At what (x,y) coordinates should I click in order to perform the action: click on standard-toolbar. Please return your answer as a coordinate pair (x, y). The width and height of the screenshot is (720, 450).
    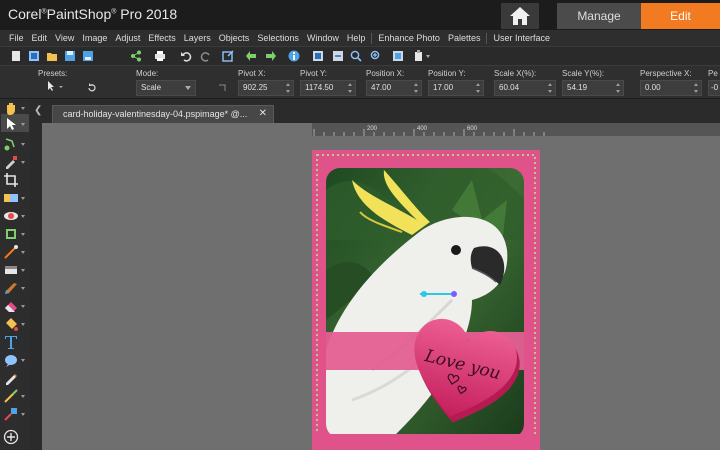
    Looking at the image, I should click on (360, 55).